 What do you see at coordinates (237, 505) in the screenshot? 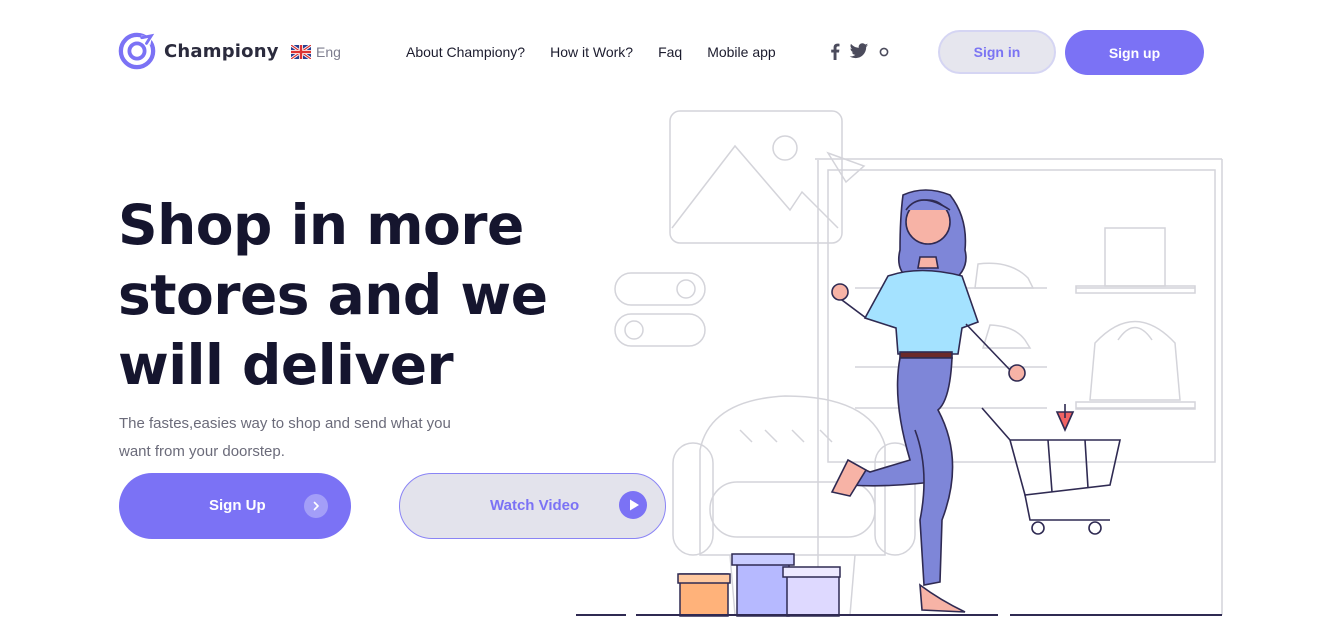
I see `hero-signup-label: Sign Up` at bounding box center [237, 505].